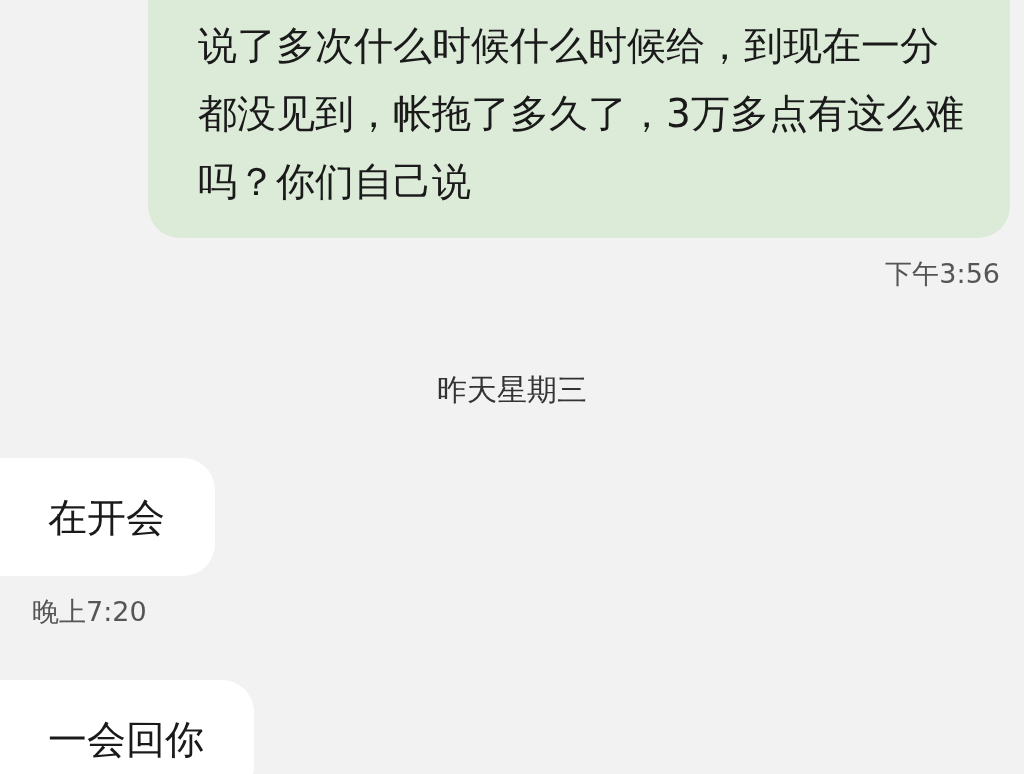 The height and width of the screenshot is (774, 1024). What do you see at coordinates (107, 516) in the screenshot?
I see `message-bubble: 在开会` at bounding box center [107, 516].